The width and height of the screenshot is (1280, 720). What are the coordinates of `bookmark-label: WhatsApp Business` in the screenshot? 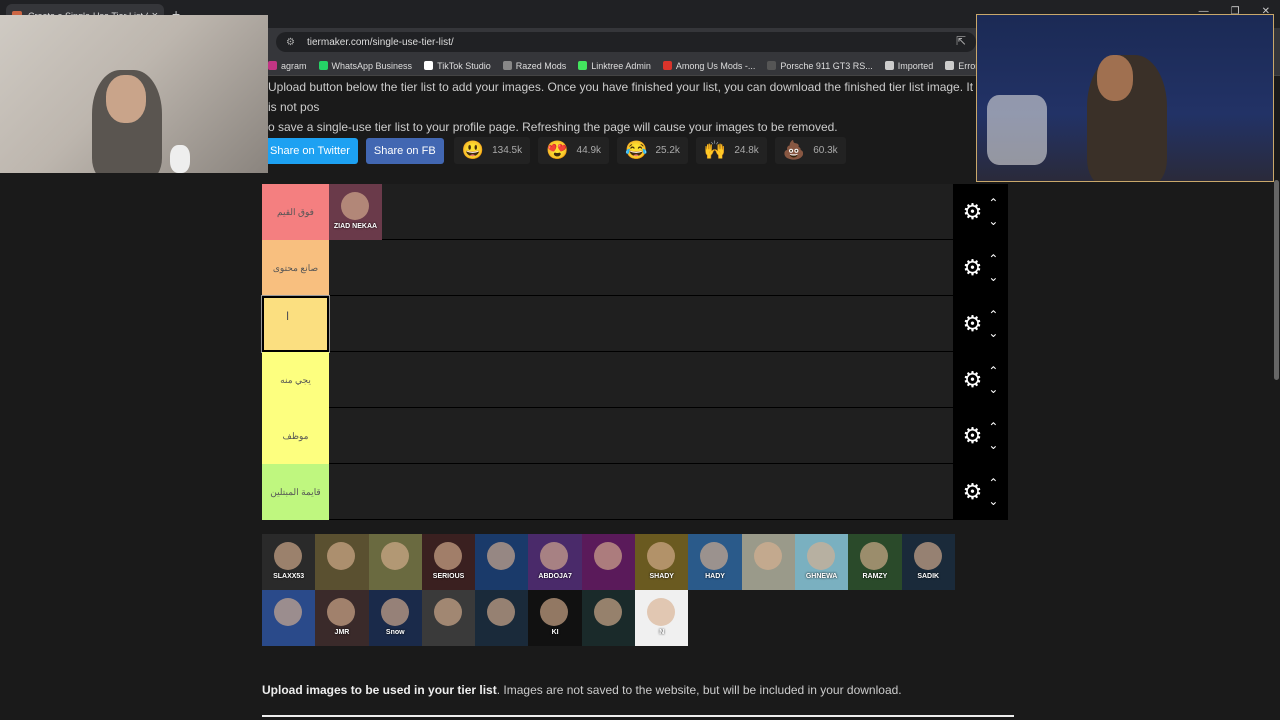 It's located at (372, 65).